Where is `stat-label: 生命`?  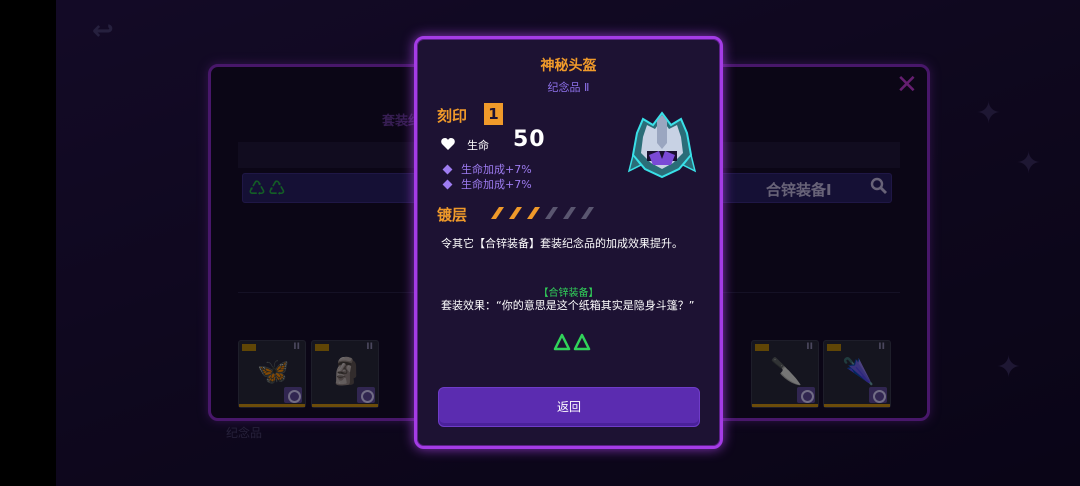 stat-label: 生命 is located at coordinates (478, 145).